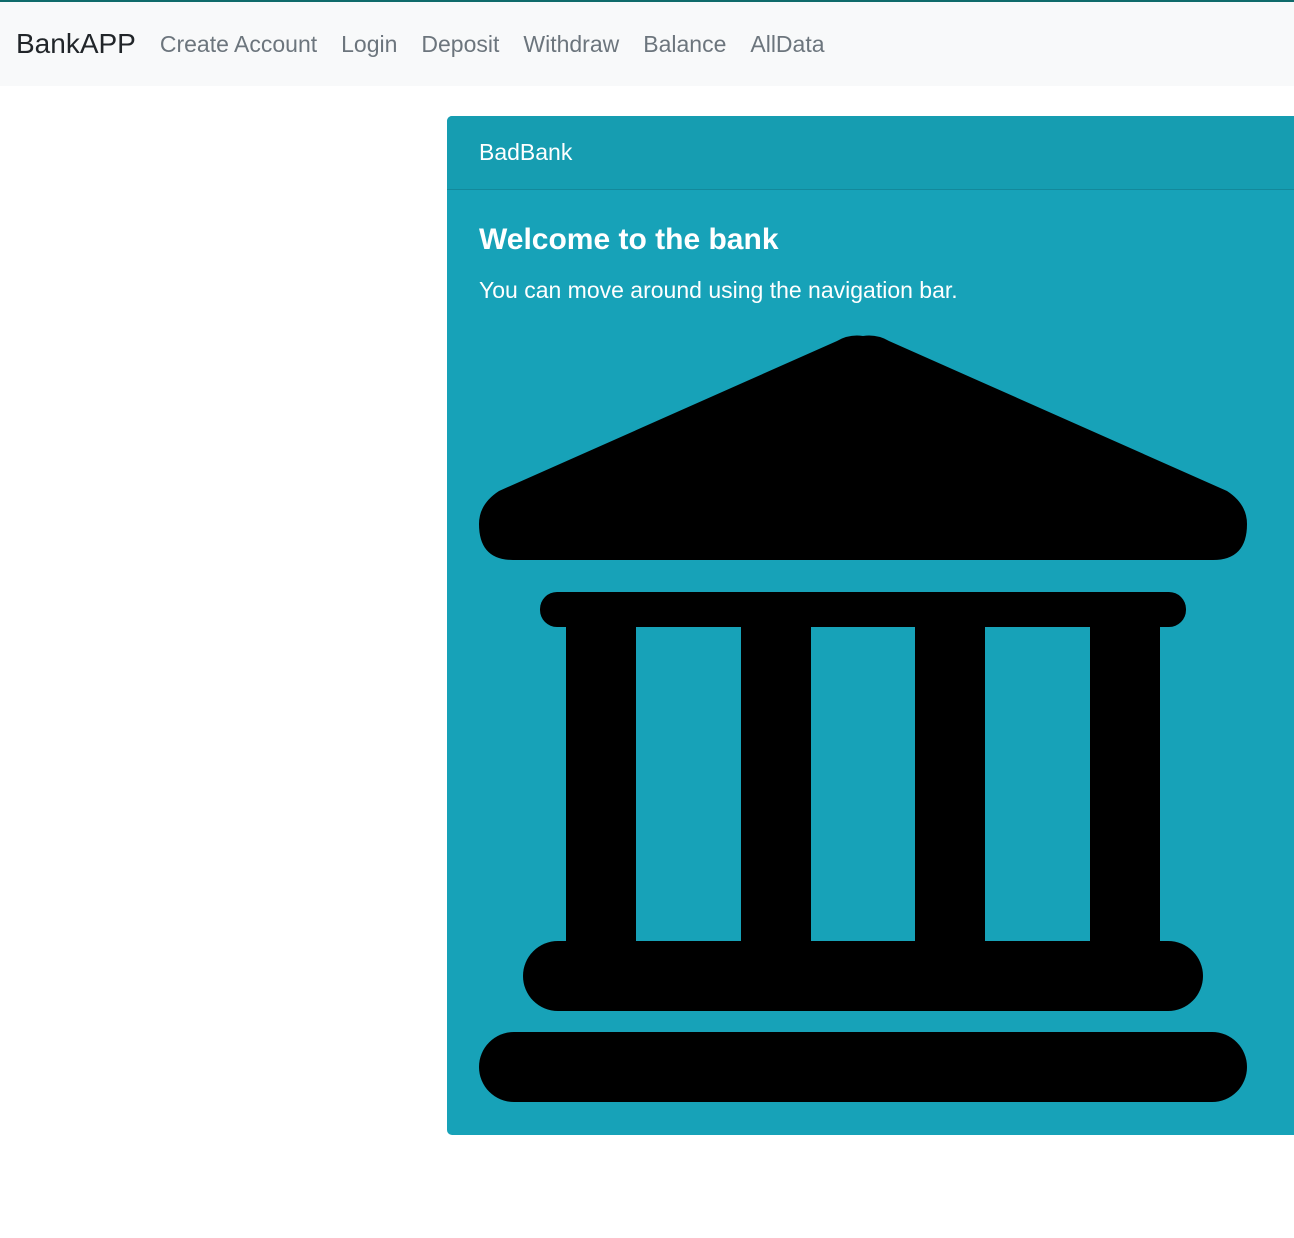 This screenshot has width=1294, height=1238. Describe the element at coordinates (369, 44) in the screenshot. I see `nav-link-login: Login` at that location.